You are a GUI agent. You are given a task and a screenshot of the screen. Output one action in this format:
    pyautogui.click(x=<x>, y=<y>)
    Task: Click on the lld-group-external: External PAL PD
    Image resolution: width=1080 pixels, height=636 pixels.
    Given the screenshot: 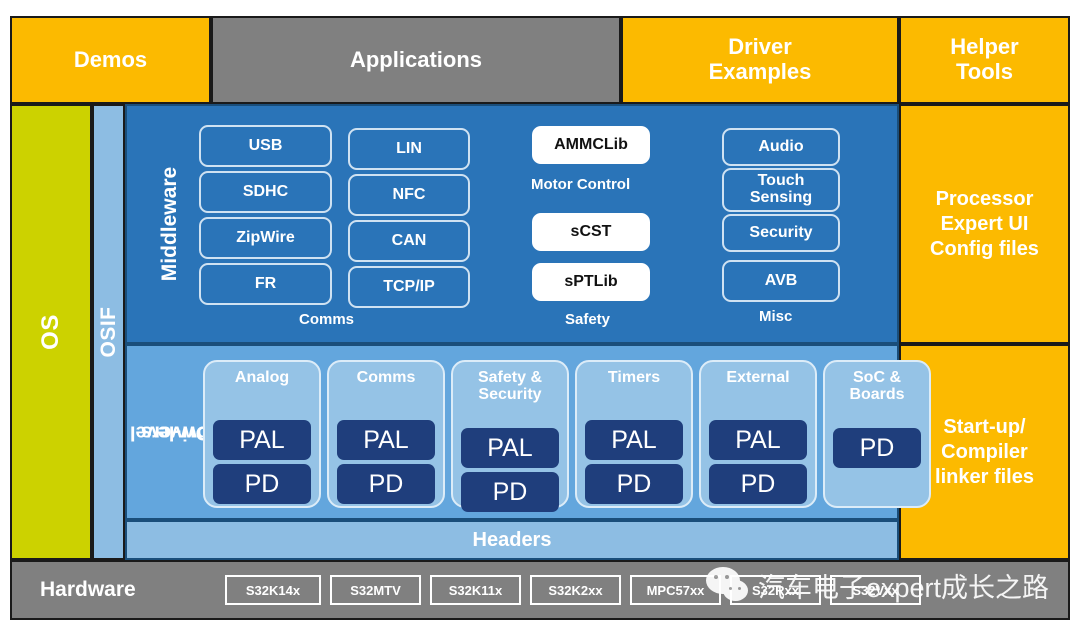 What is the action you would take?
    pyautogui.click(x=758, y=434)
    